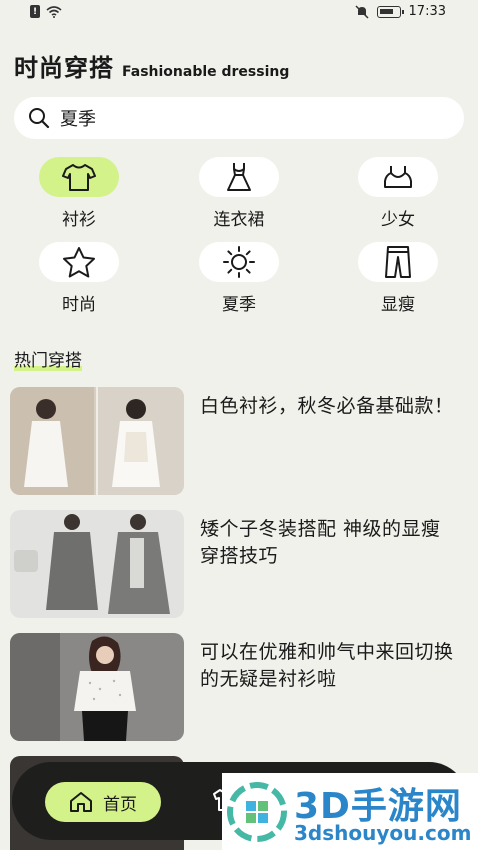  I want to click on category-slim: 显瘦, so click(398, 278).